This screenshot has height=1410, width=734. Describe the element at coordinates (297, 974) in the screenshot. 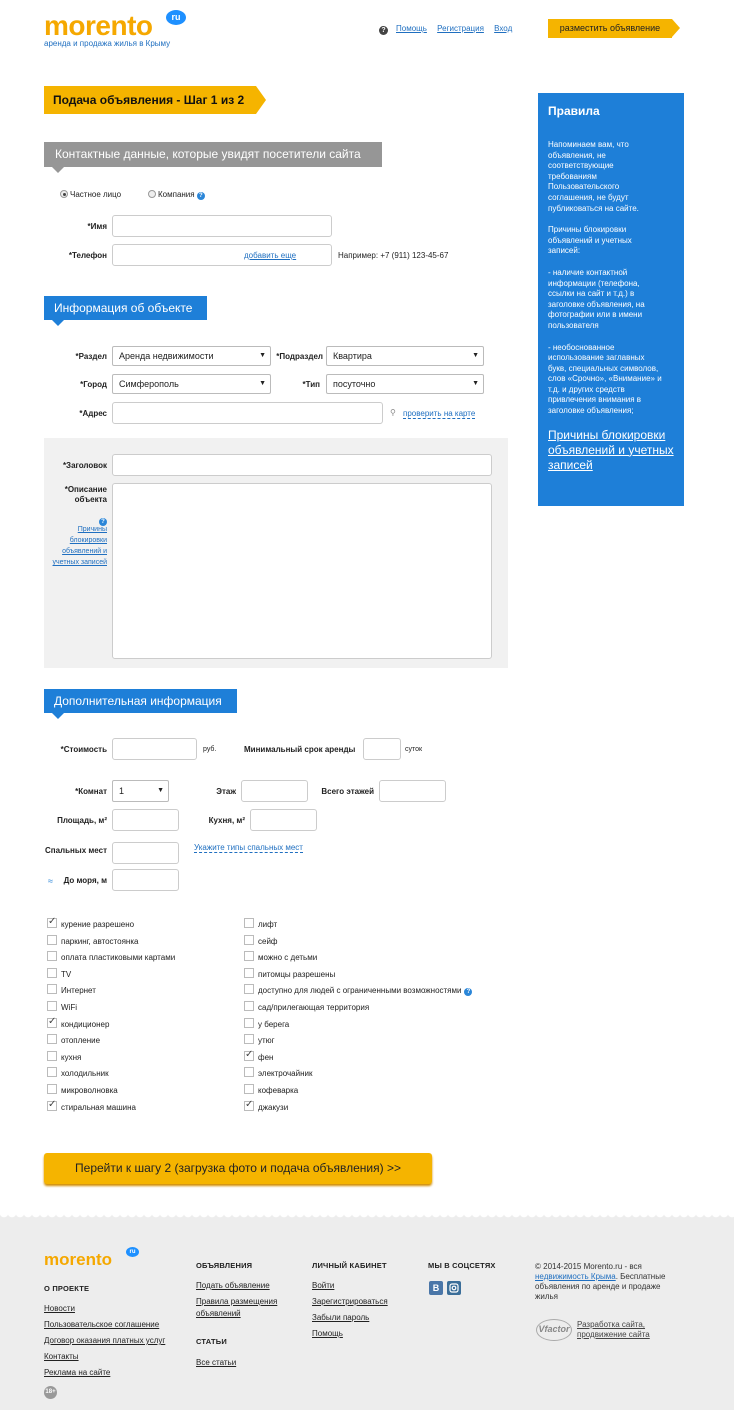

I see `amenity-label: питомцы разрешены` at that location.